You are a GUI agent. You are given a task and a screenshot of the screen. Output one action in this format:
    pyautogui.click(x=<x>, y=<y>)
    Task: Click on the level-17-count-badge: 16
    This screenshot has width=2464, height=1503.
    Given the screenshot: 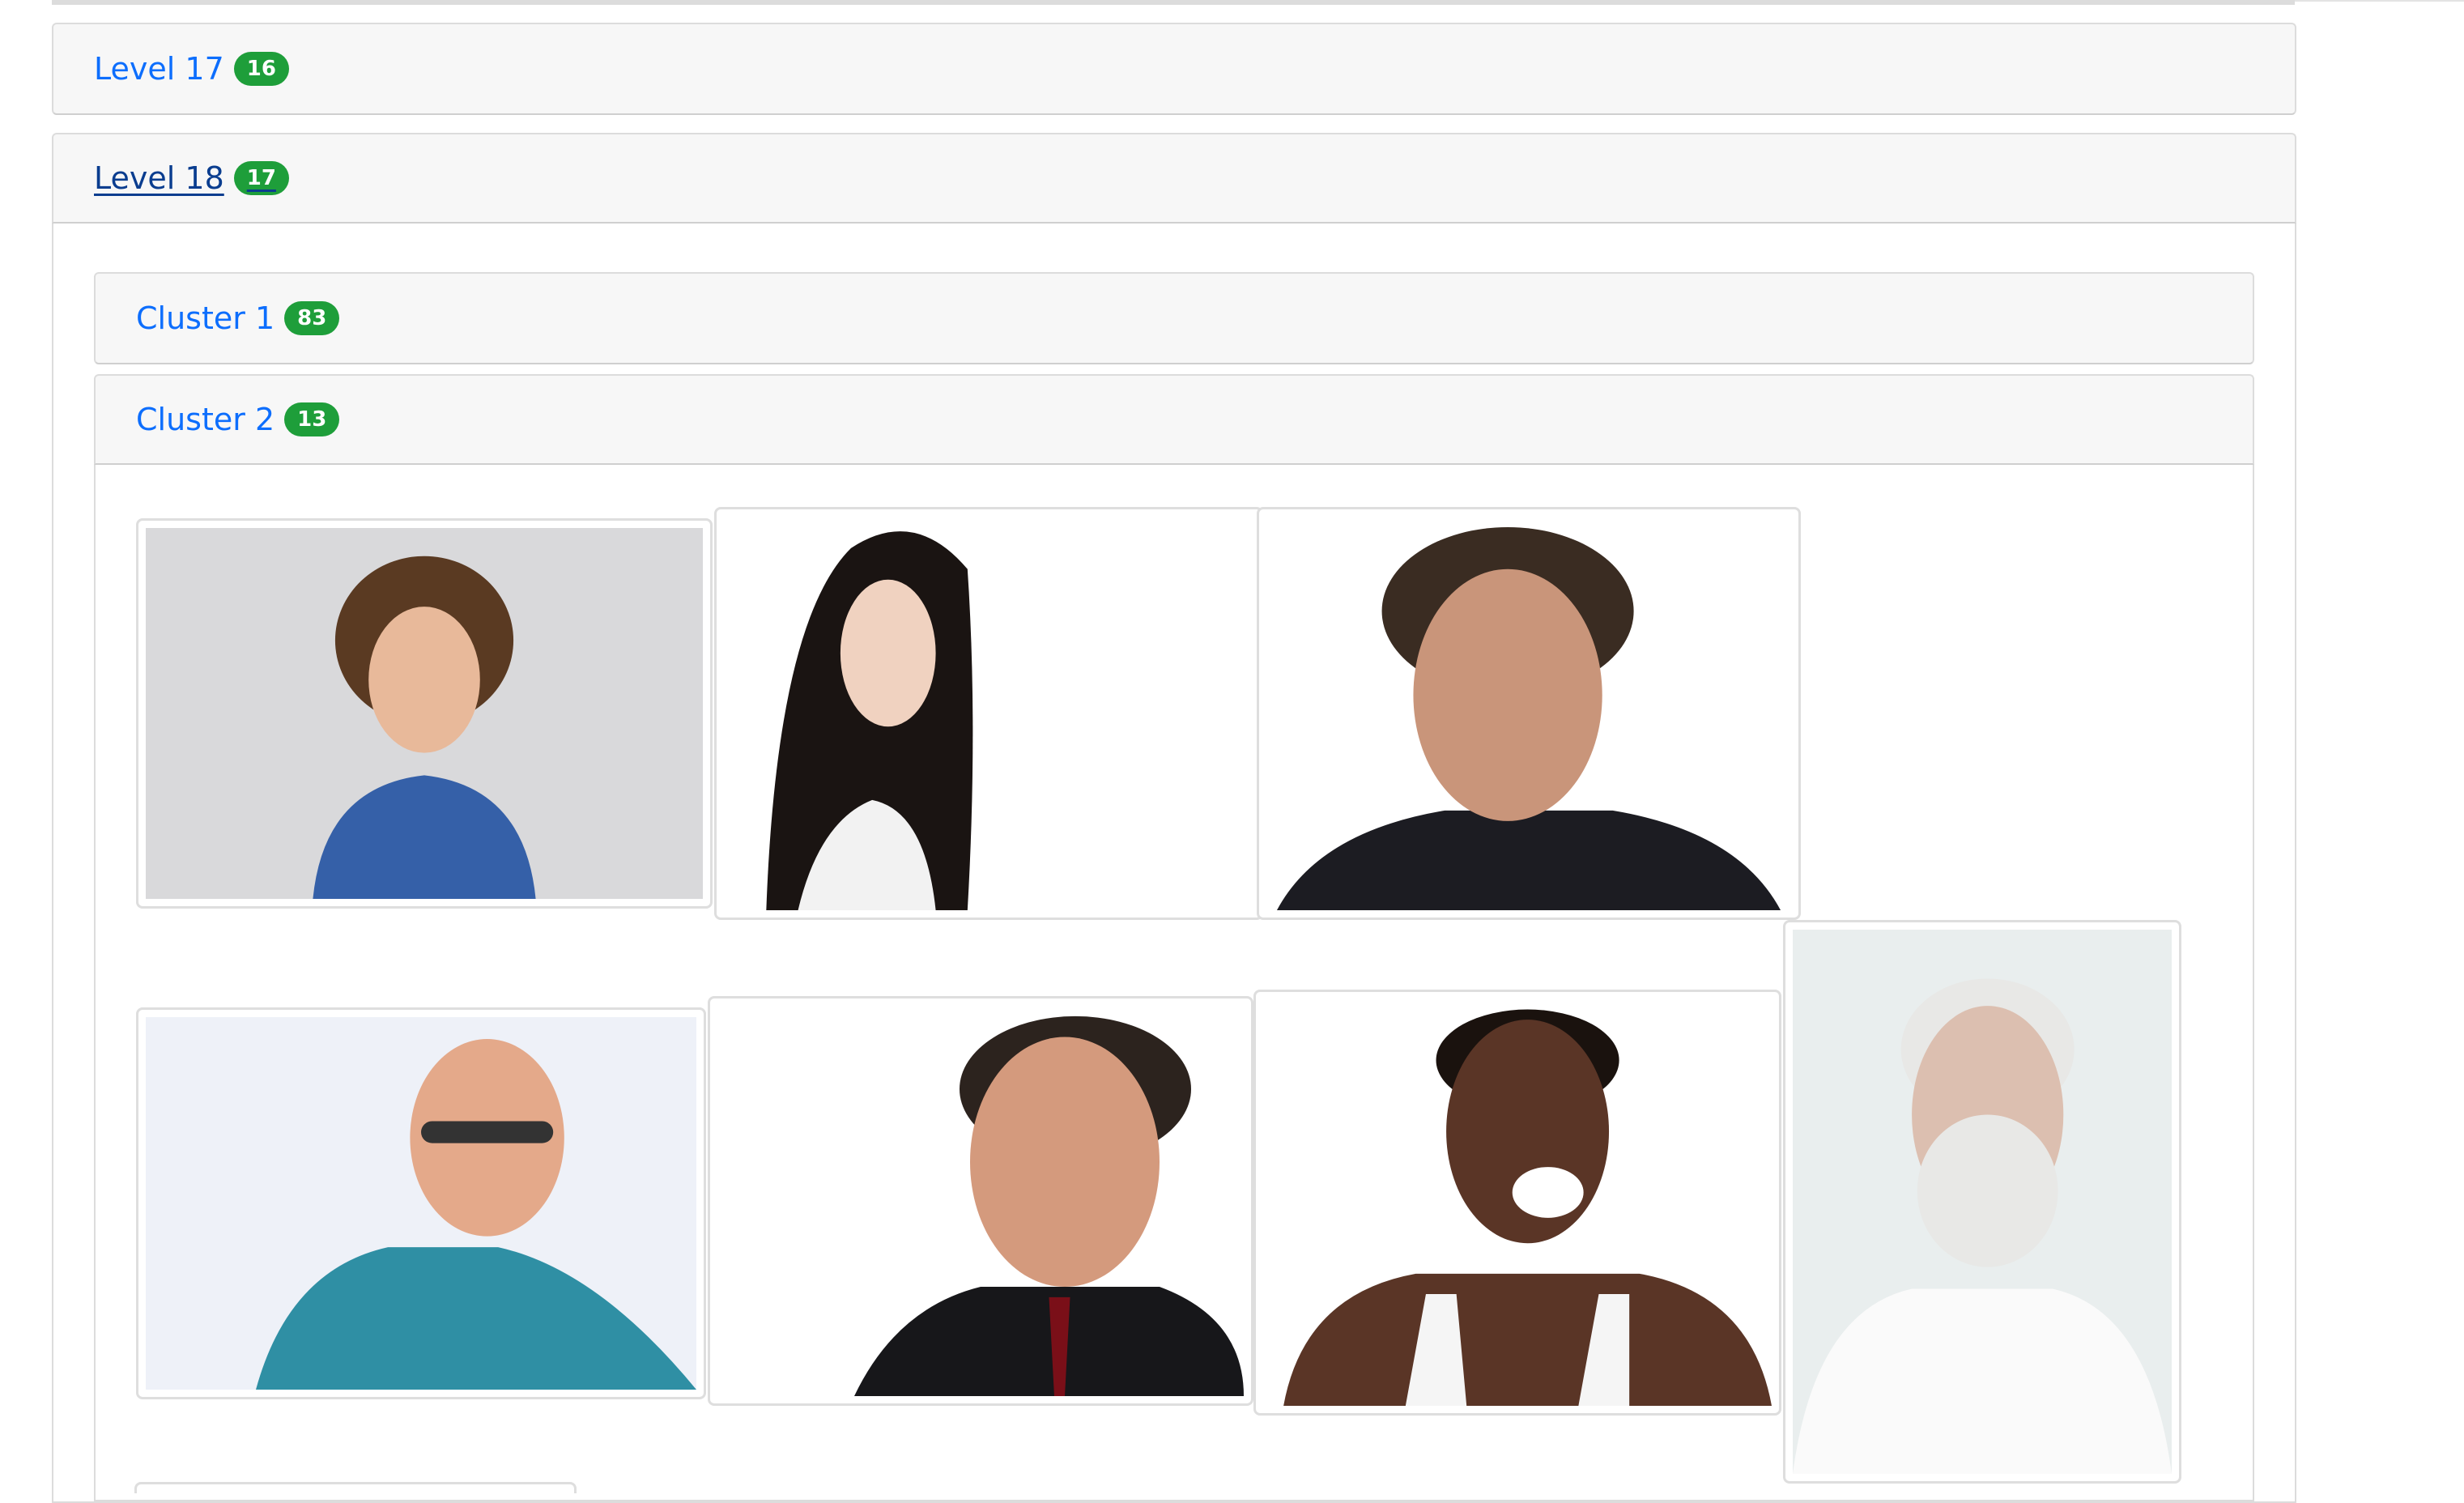 What is the action you would take?
    pyautogui.click(x=261, y=69)
    